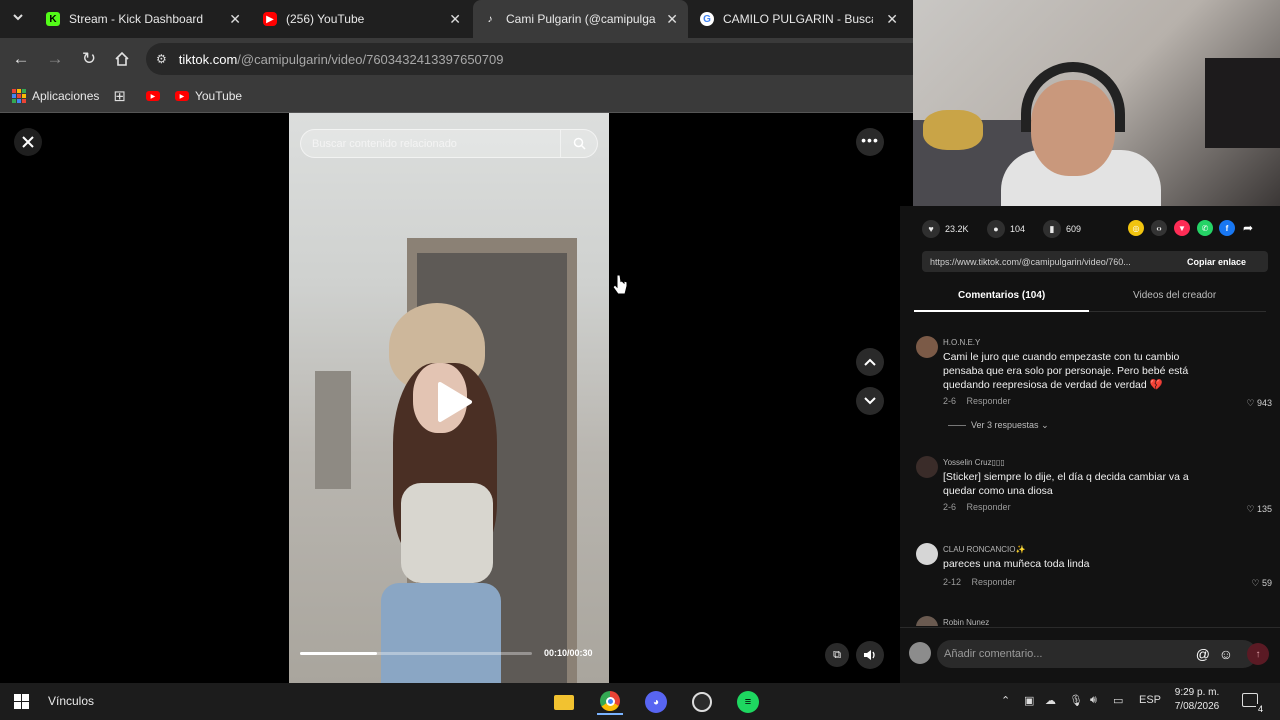 This screenshot has width=1280, height=720. I want to click on tab-comments: Comentarios (104), so click(1001, 295).